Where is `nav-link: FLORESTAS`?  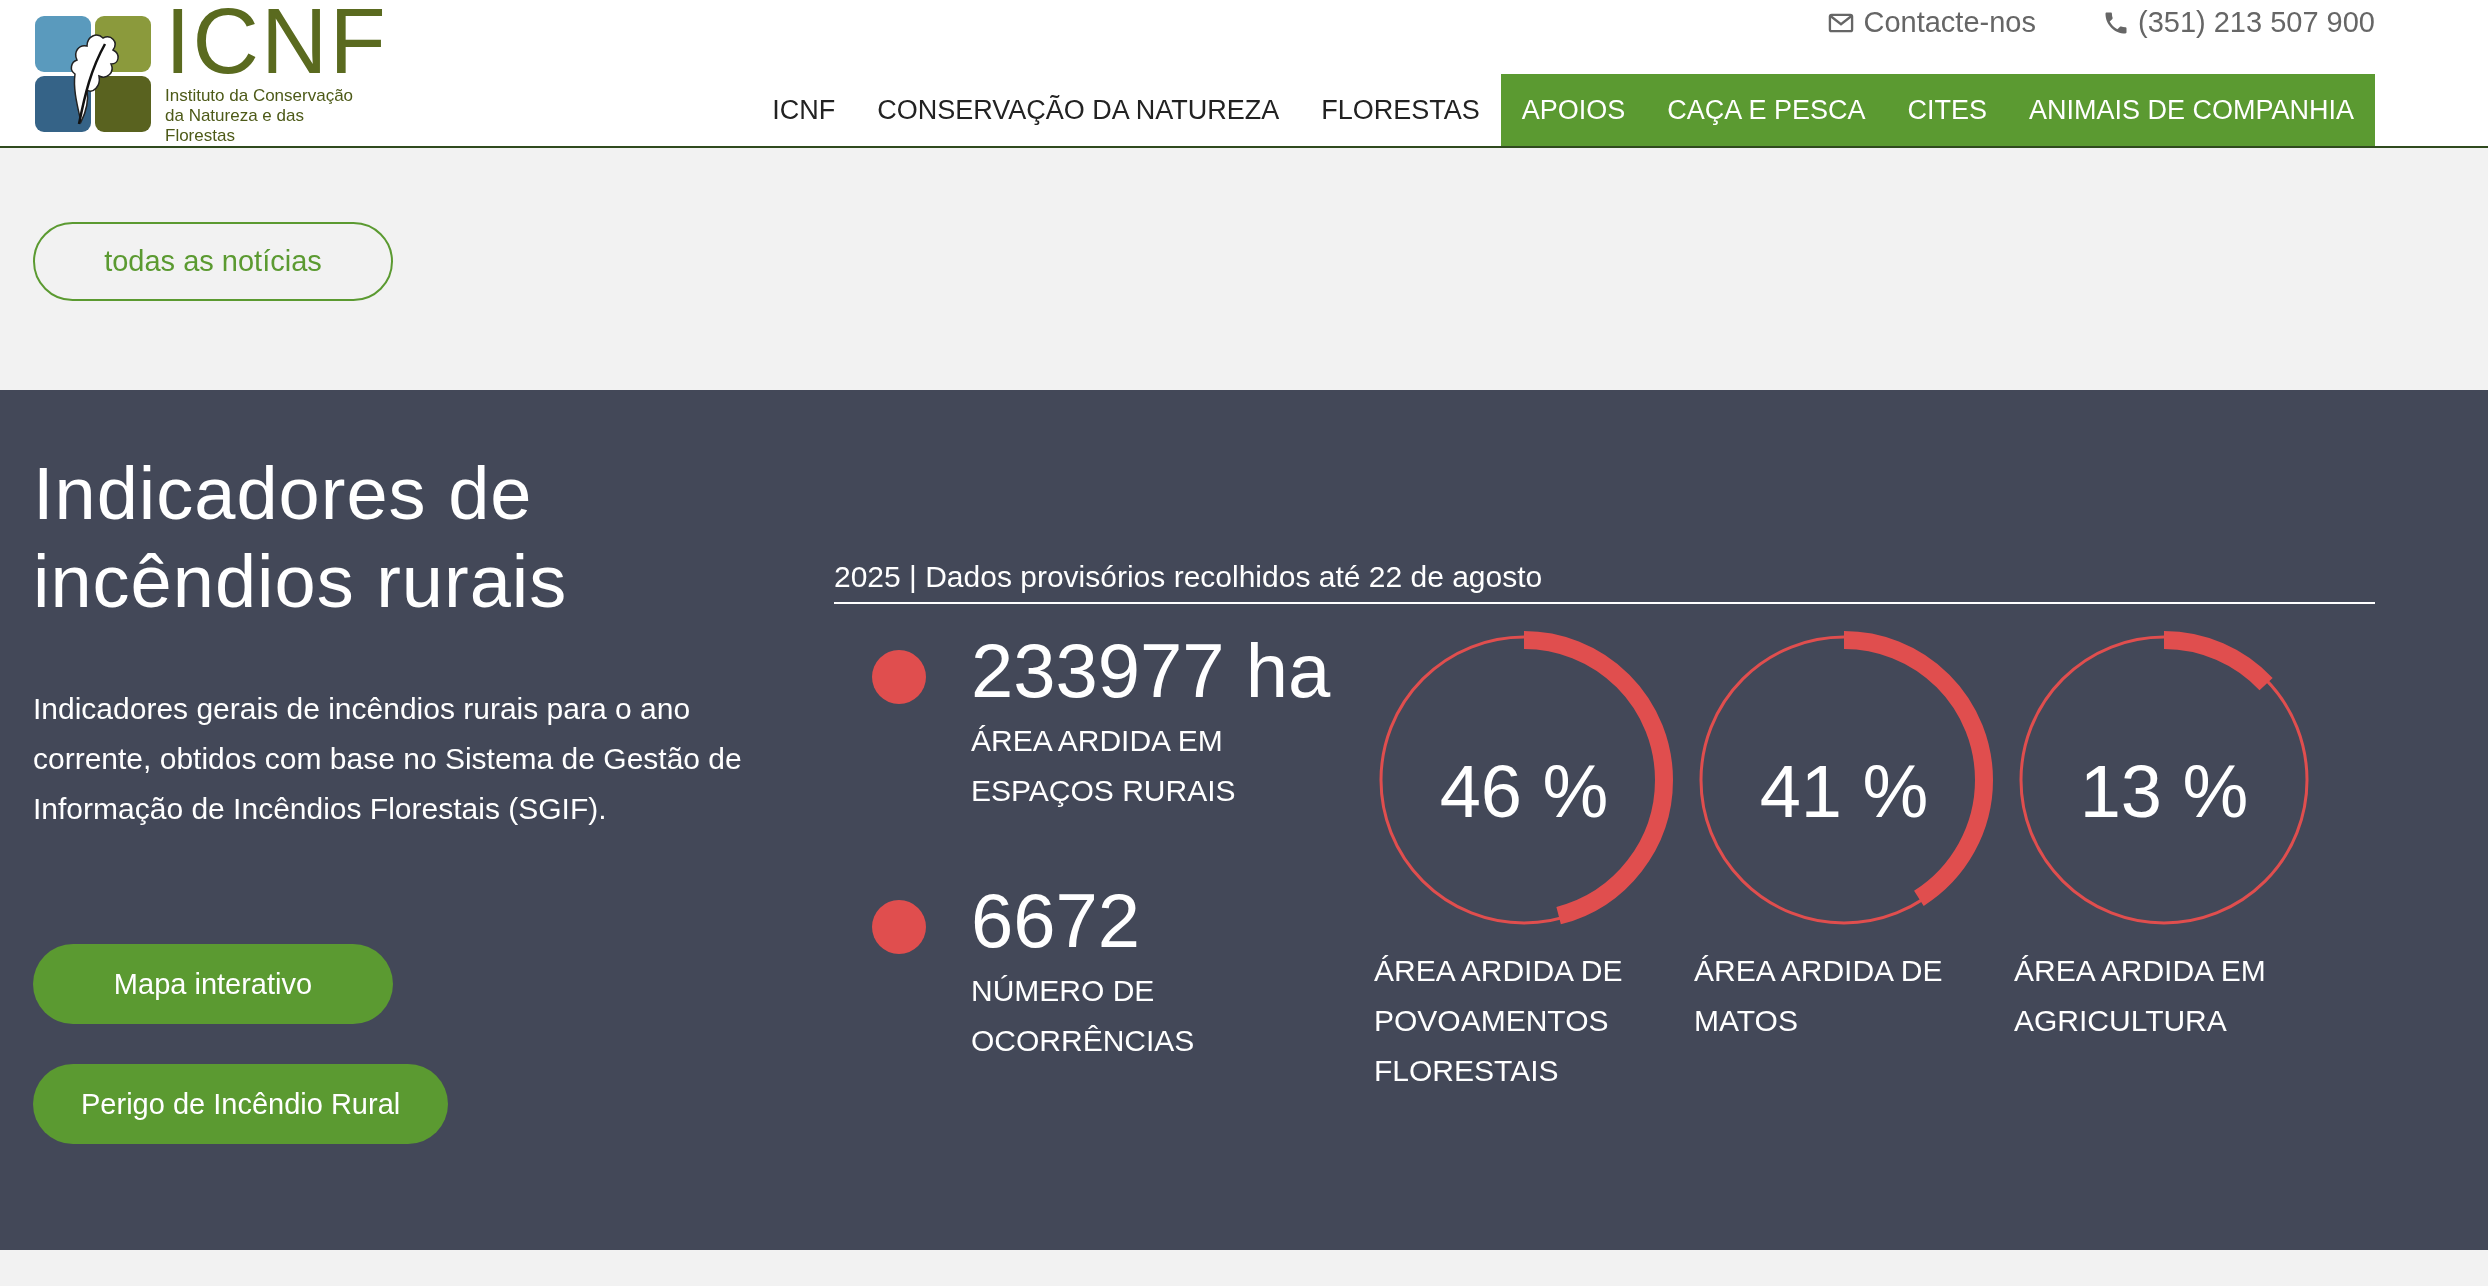
nav-link: FLORESTAS is located at coordinates (1400, 110).